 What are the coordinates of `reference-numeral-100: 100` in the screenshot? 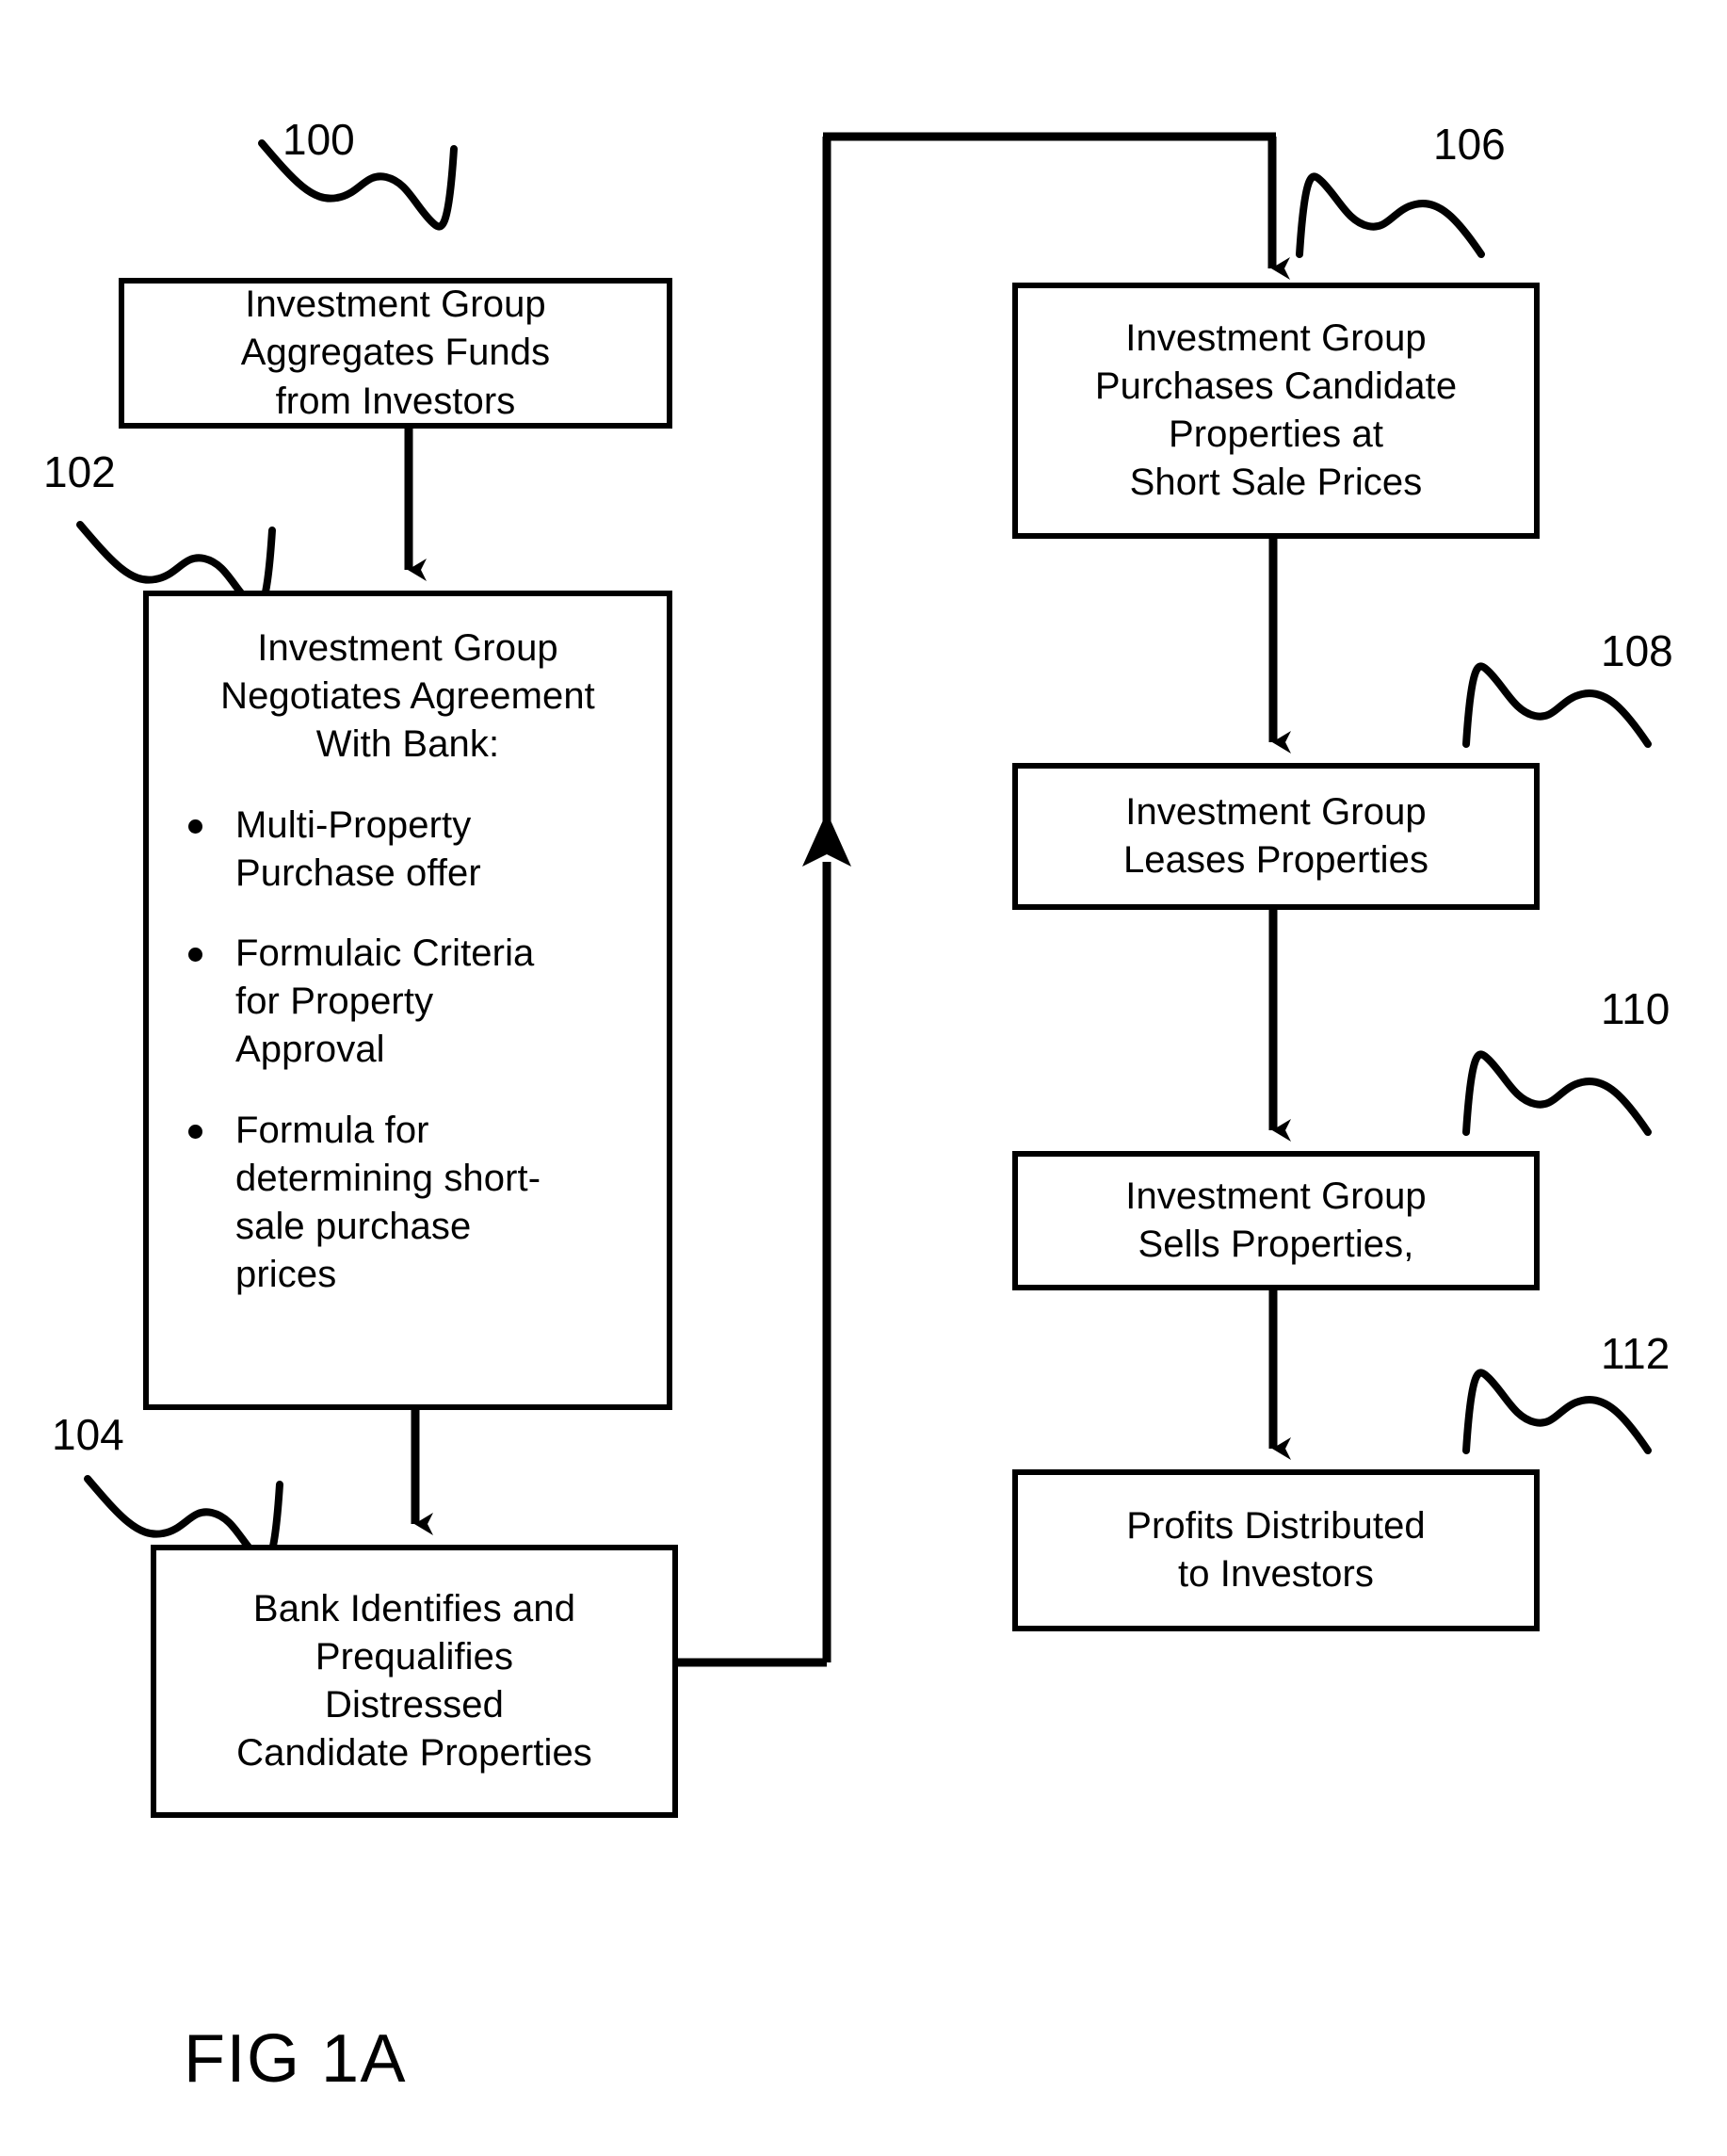 It's located at (318, 139).